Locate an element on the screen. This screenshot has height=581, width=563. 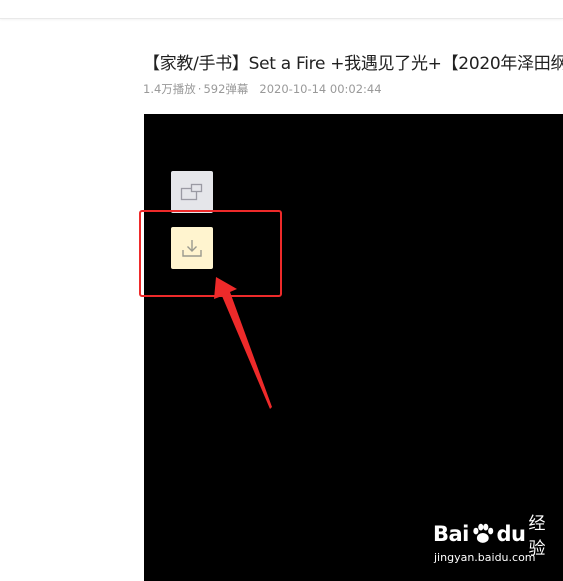
watermark-bai: Bai is located at coordinates (451, 534).